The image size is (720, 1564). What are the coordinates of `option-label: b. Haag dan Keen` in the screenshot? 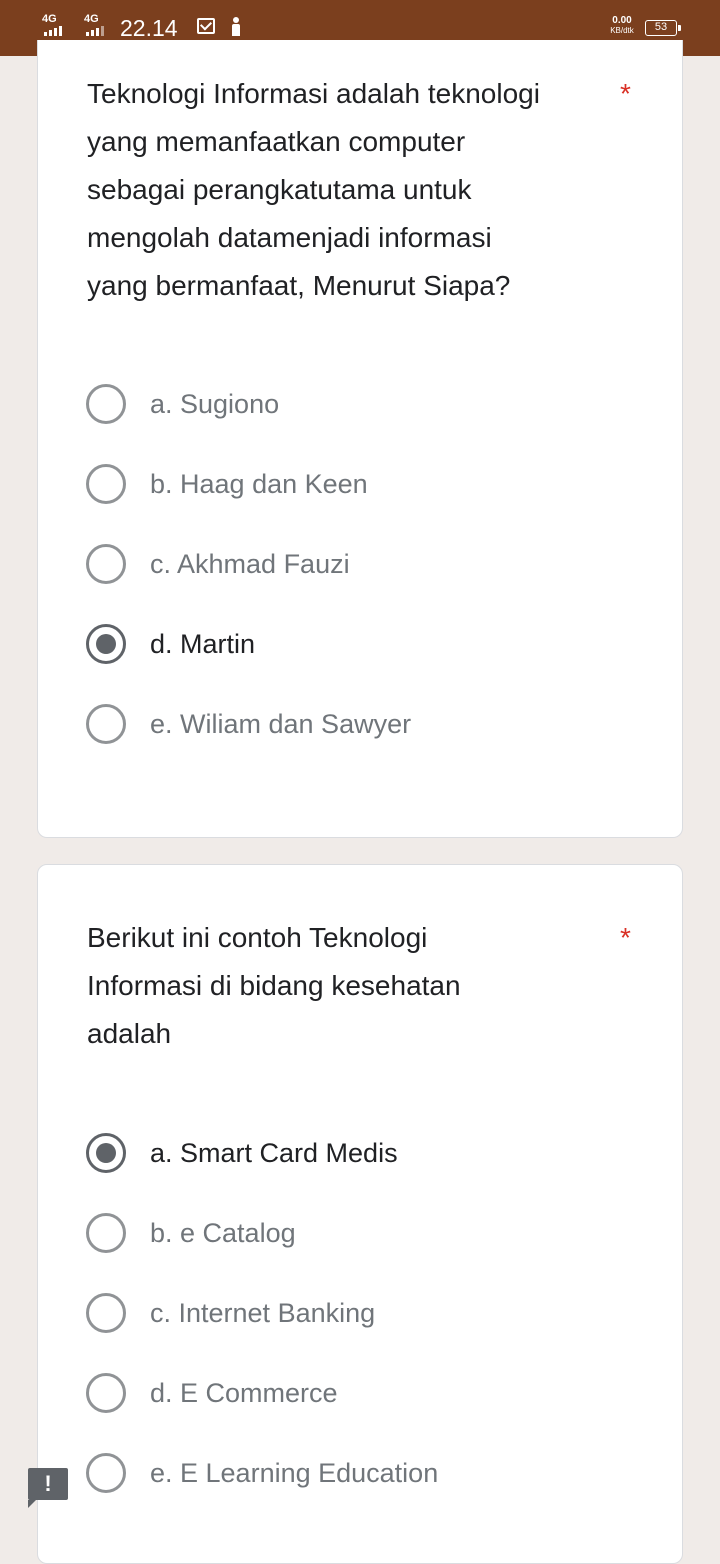 It's located at (259, 483).